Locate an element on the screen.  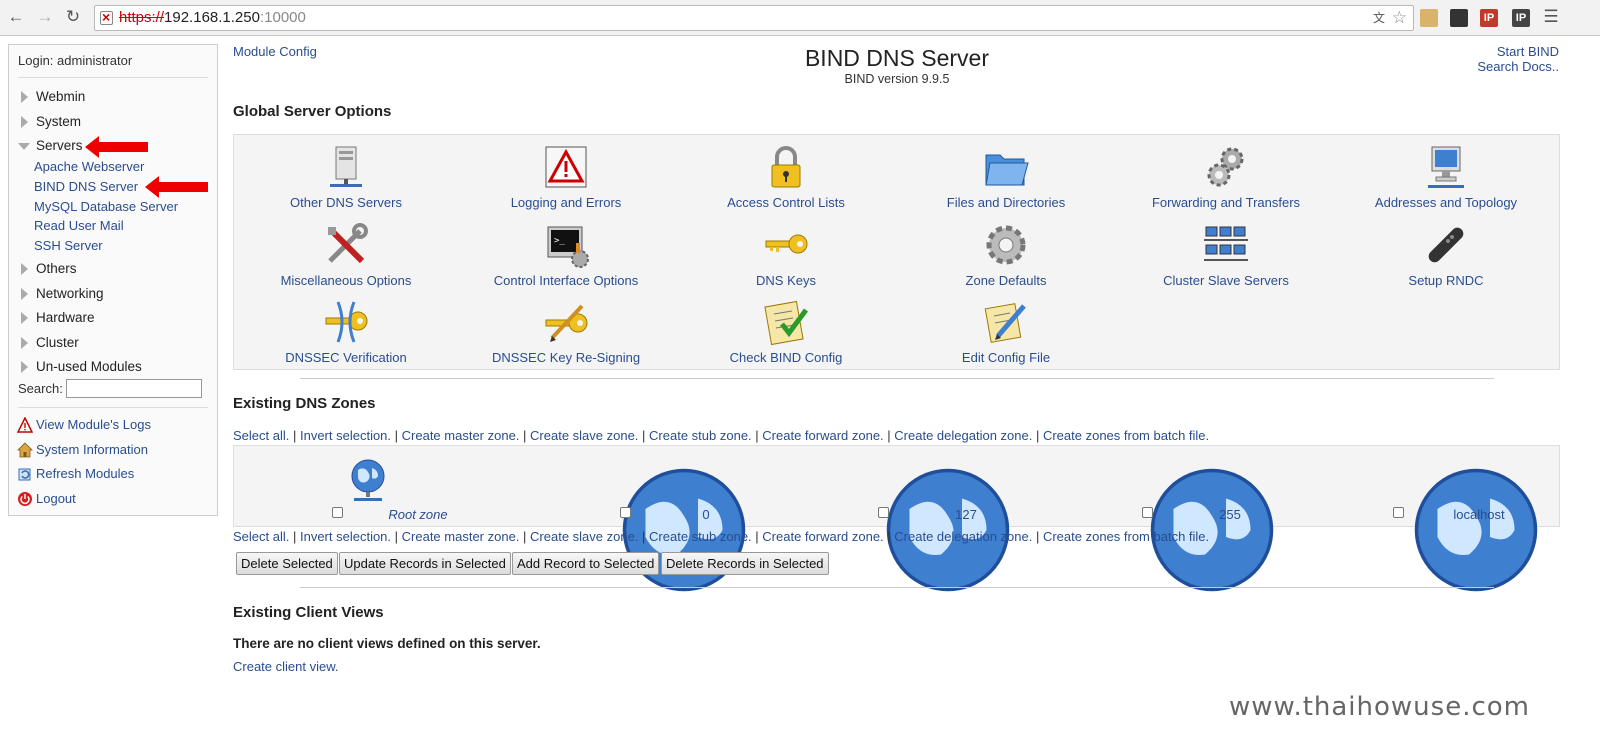
option-control-interface-options: >_ Control Interface Options is located at coordinates (566, 254).